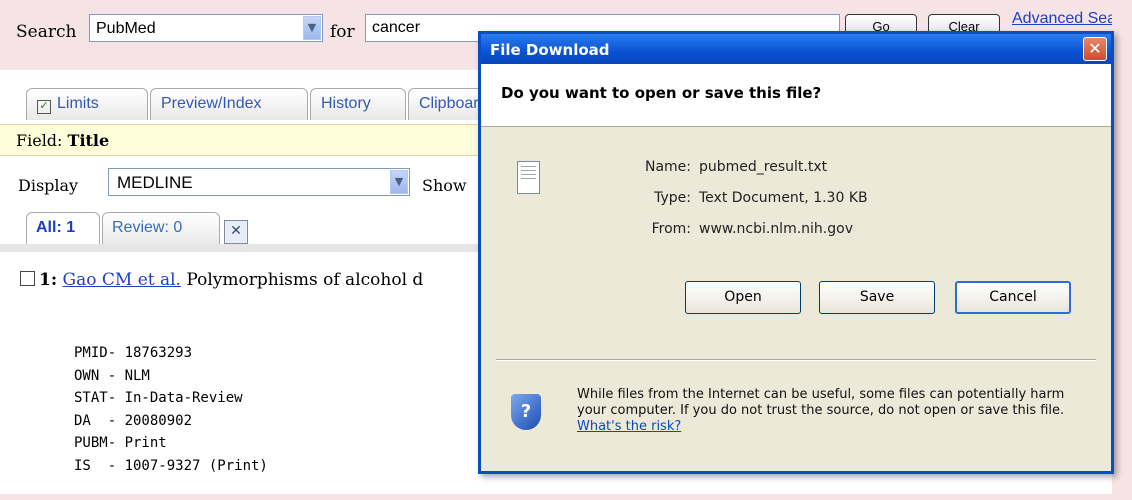 The width and height of the screenshot is (1132, 500). Describe the element at coordinates (672, 198) in the screenshot. I see `type-label: Type:` at that location.